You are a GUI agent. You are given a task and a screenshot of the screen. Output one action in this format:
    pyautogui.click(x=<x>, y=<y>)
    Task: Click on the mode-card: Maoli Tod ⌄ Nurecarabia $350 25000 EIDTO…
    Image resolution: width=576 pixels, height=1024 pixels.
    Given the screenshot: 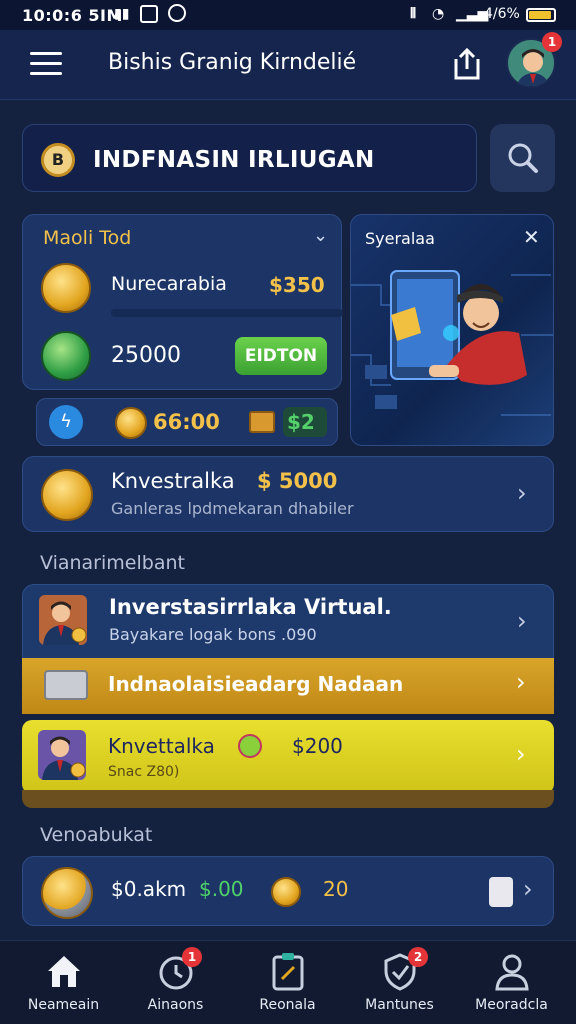 What is the action you would take?
    pyautogui.click(x=182, y=302)
    